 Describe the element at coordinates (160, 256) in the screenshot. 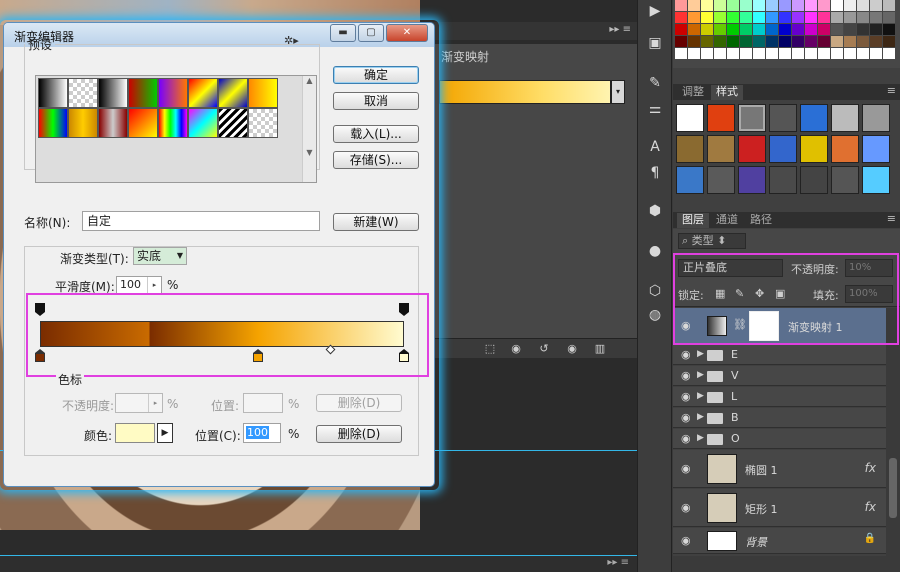

I see `gradient-type-select: 实底 ▼` at that location.